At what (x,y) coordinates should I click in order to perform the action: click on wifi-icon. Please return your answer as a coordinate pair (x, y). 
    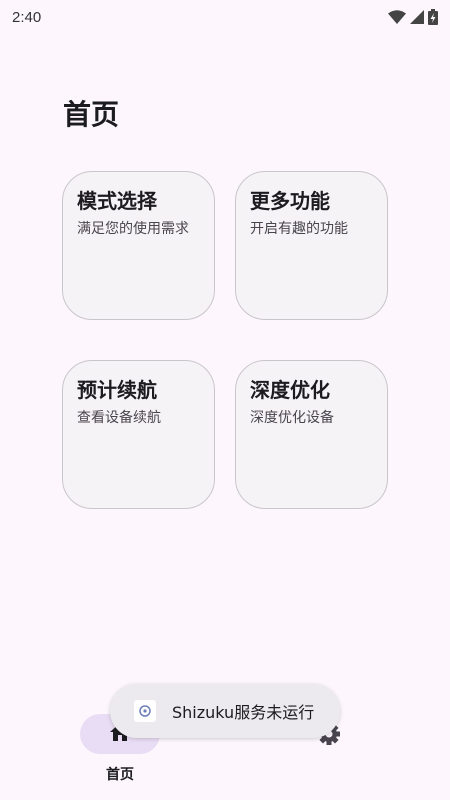
    Looking at the image, I should click on (397, 17).